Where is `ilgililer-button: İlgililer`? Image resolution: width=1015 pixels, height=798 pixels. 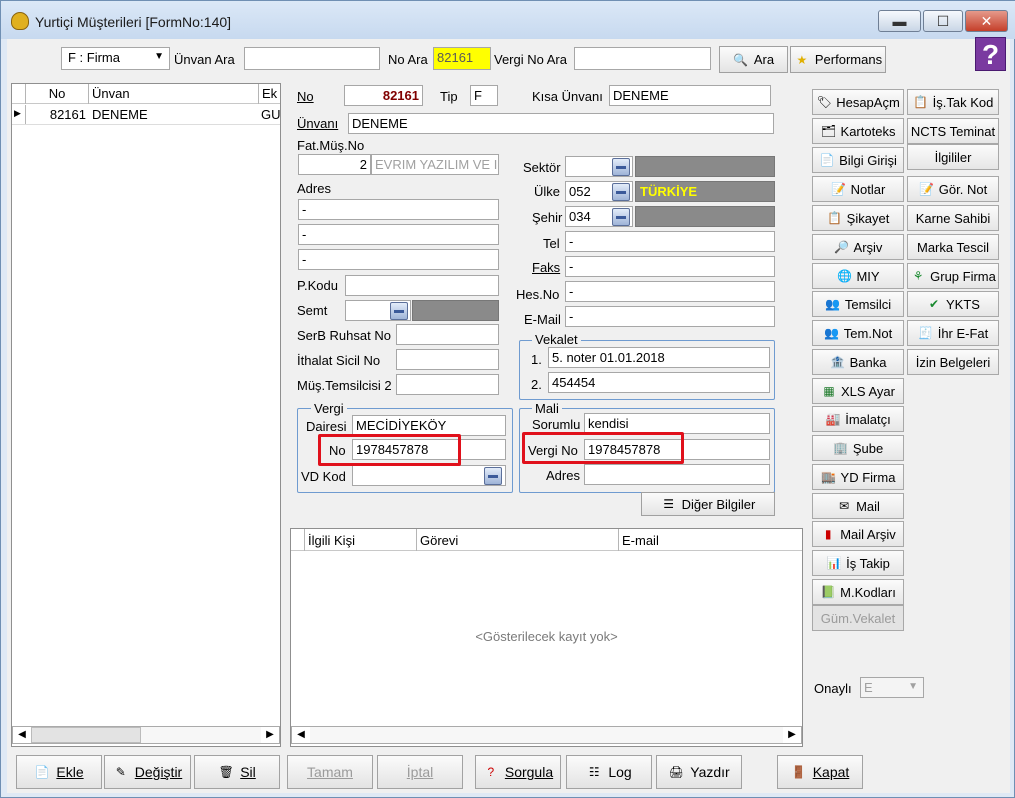 ilgililer-button: İlgililer is located at coordinates (953, 157).